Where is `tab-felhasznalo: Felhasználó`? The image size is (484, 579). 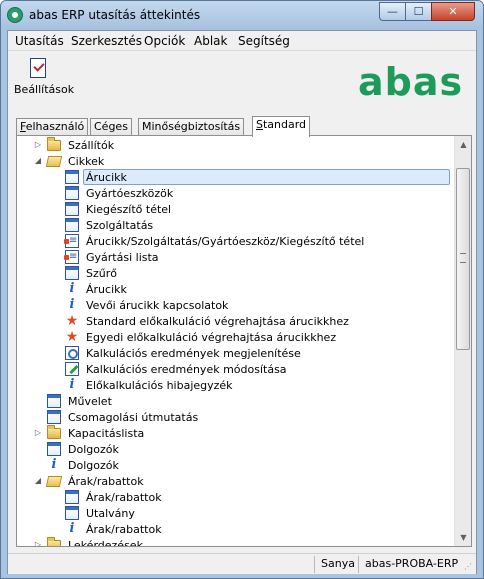
tab-felhasznalo: Felhasználó is located at coordinates (52, 127).